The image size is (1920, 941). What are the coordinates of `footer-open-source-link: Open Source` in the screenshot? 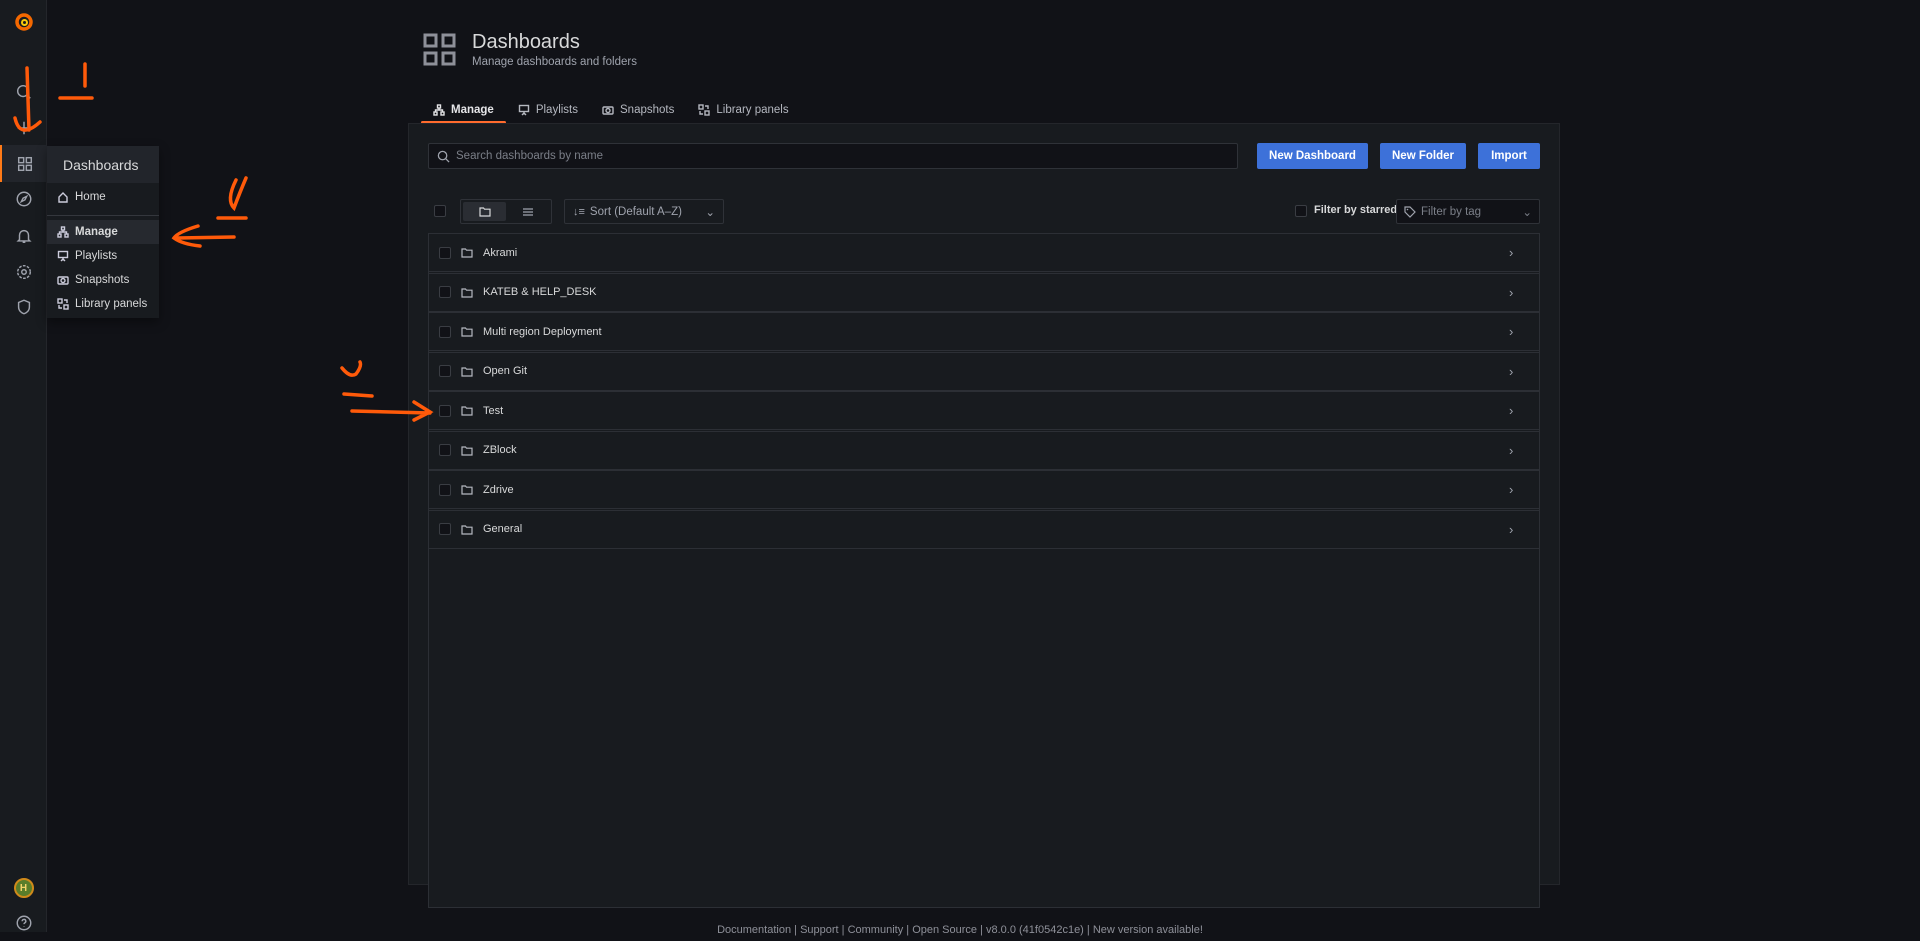 It's located at (944, 930).